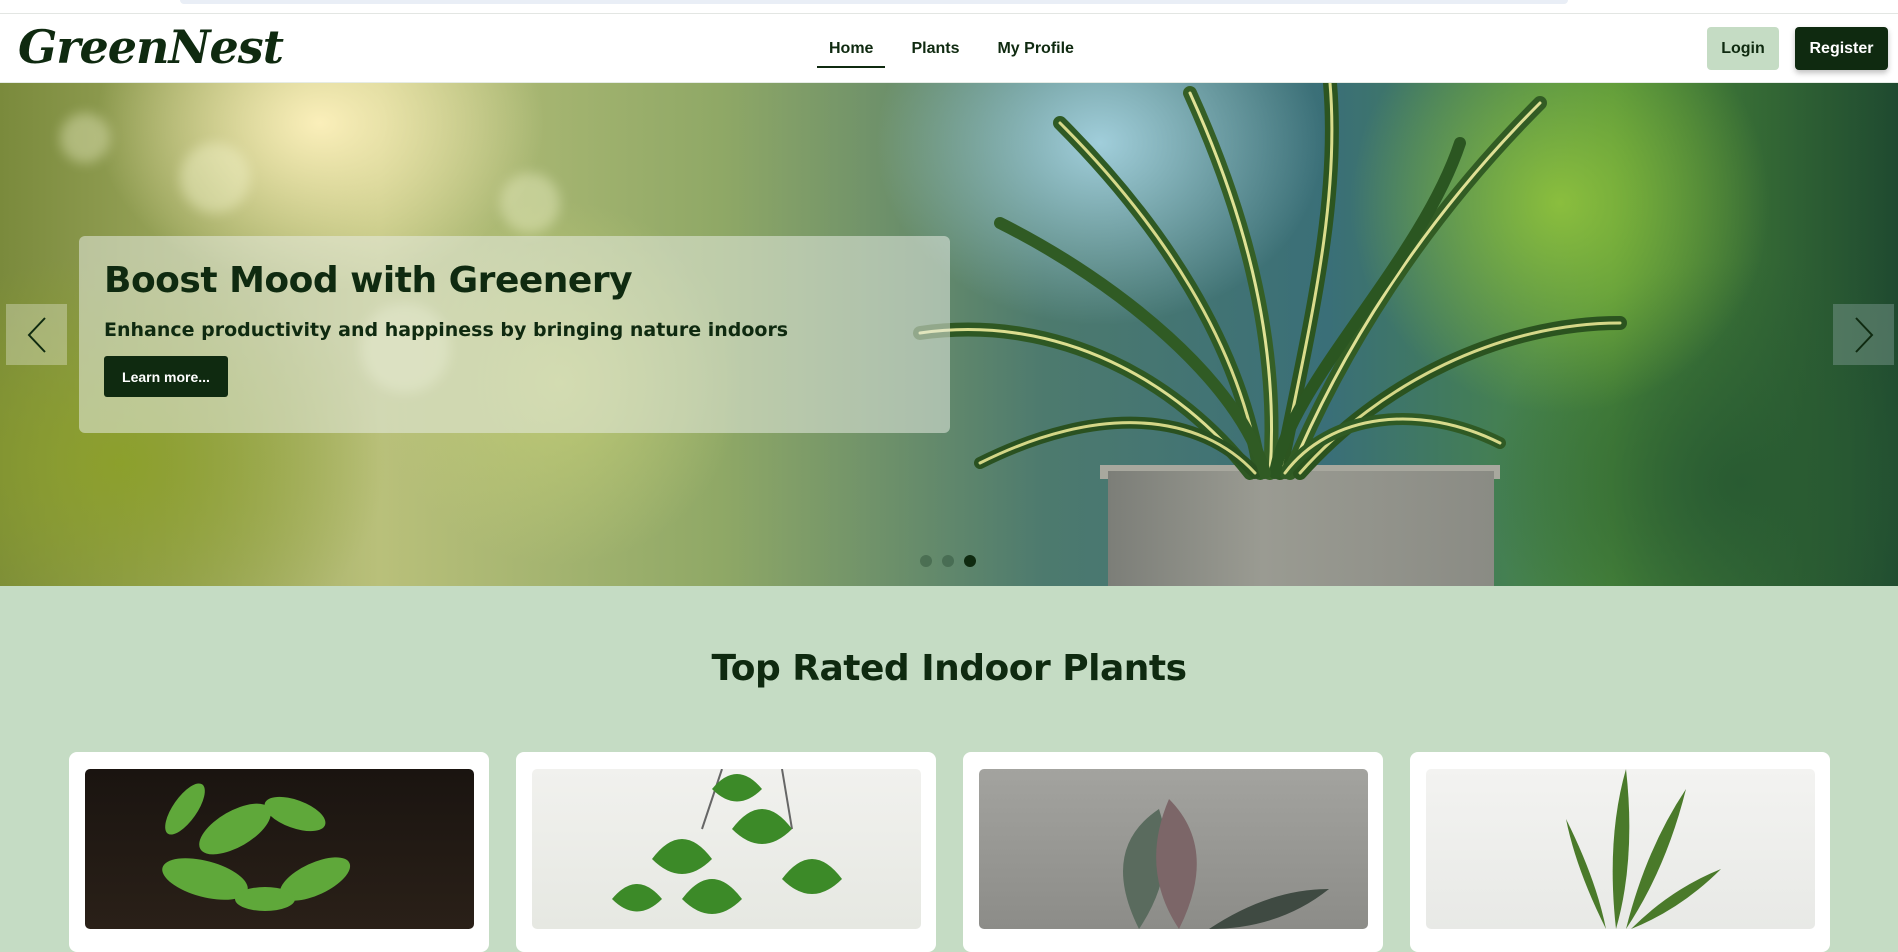  I want to click on snake-plant-image, so click(1643, 849).